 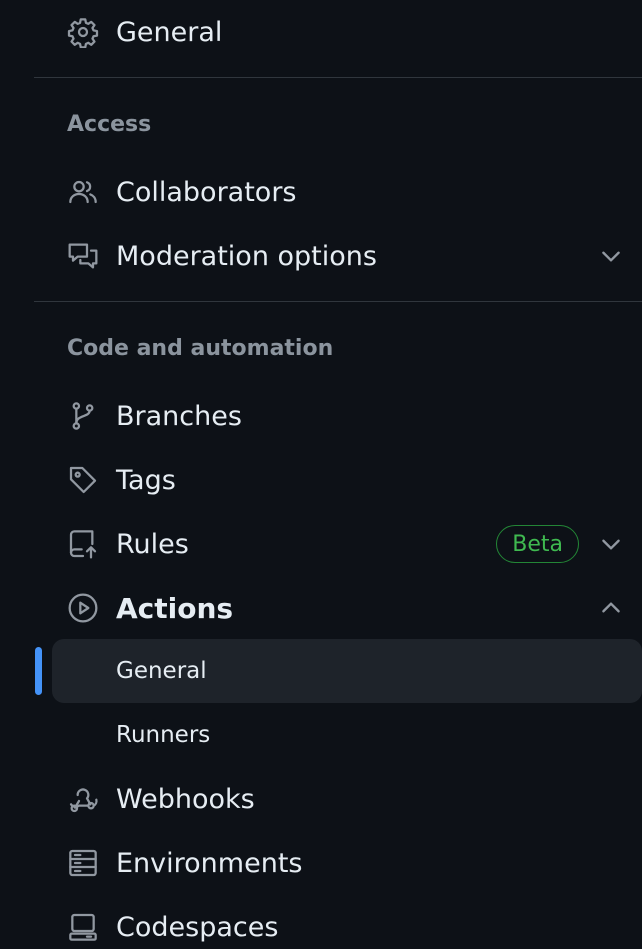 I want to click on sidebar-item-label: Moderation options, so click(x=246, y=256).